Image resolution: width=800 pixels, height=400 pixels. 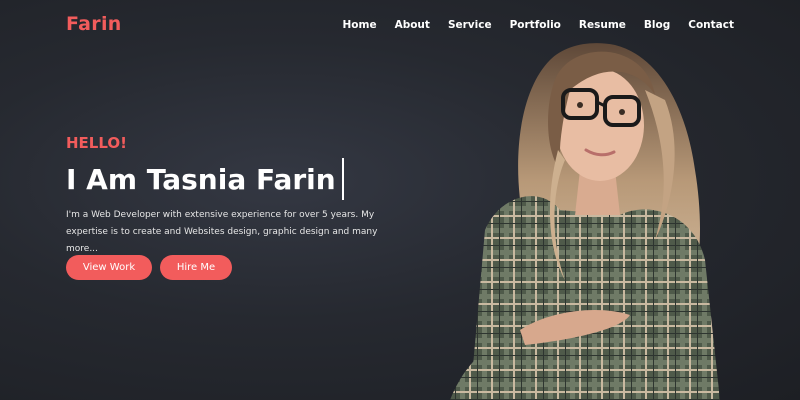 I want to click on nav-contact: Contact, so click(x=711, y=25).